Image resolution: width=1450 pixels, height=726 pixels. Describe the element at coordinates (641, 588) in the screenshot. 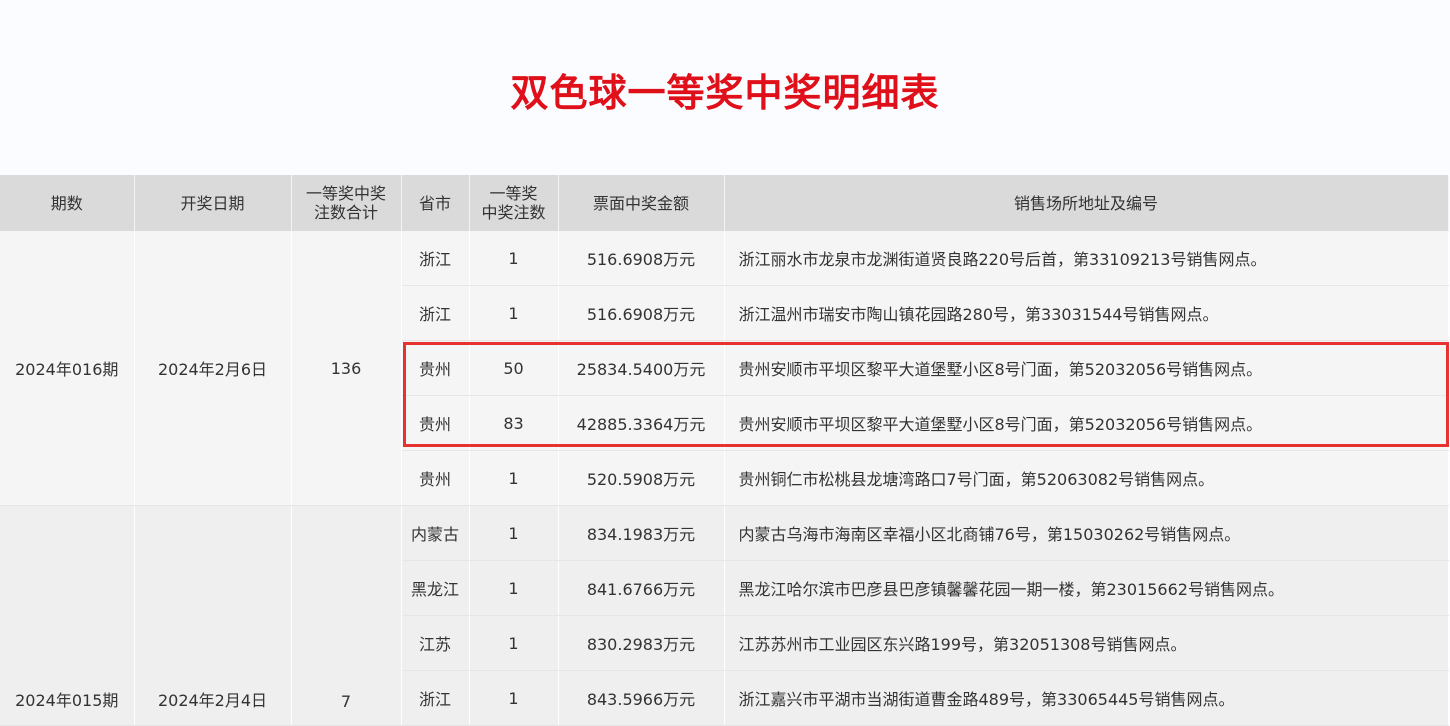

I see `amount-cell: 841.6766万元` at that location.